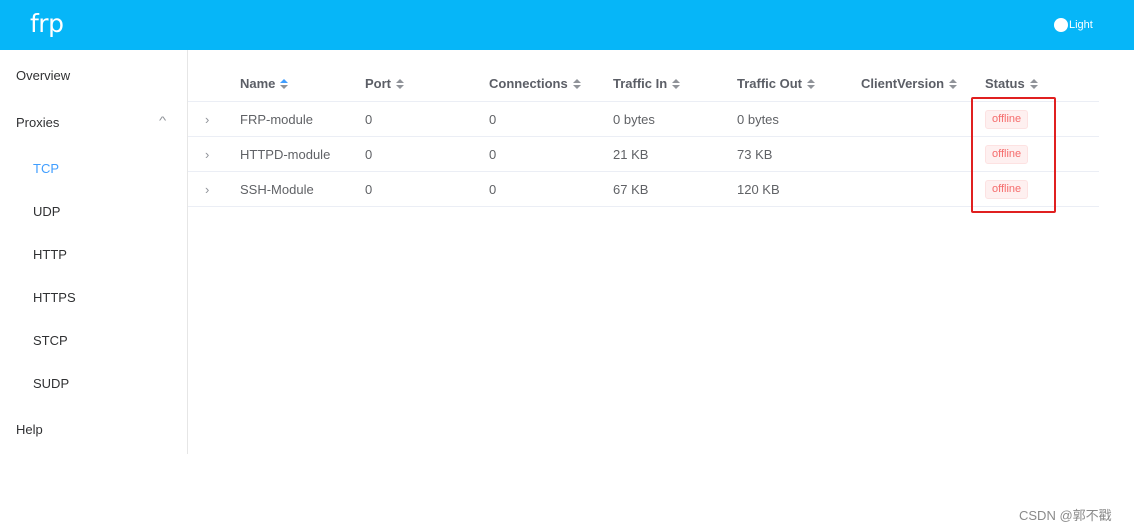  What do you see at coordinates (276, 119) in the screenshot?
I see `cell-name: FRP-module` at bounding box center [276, 119].